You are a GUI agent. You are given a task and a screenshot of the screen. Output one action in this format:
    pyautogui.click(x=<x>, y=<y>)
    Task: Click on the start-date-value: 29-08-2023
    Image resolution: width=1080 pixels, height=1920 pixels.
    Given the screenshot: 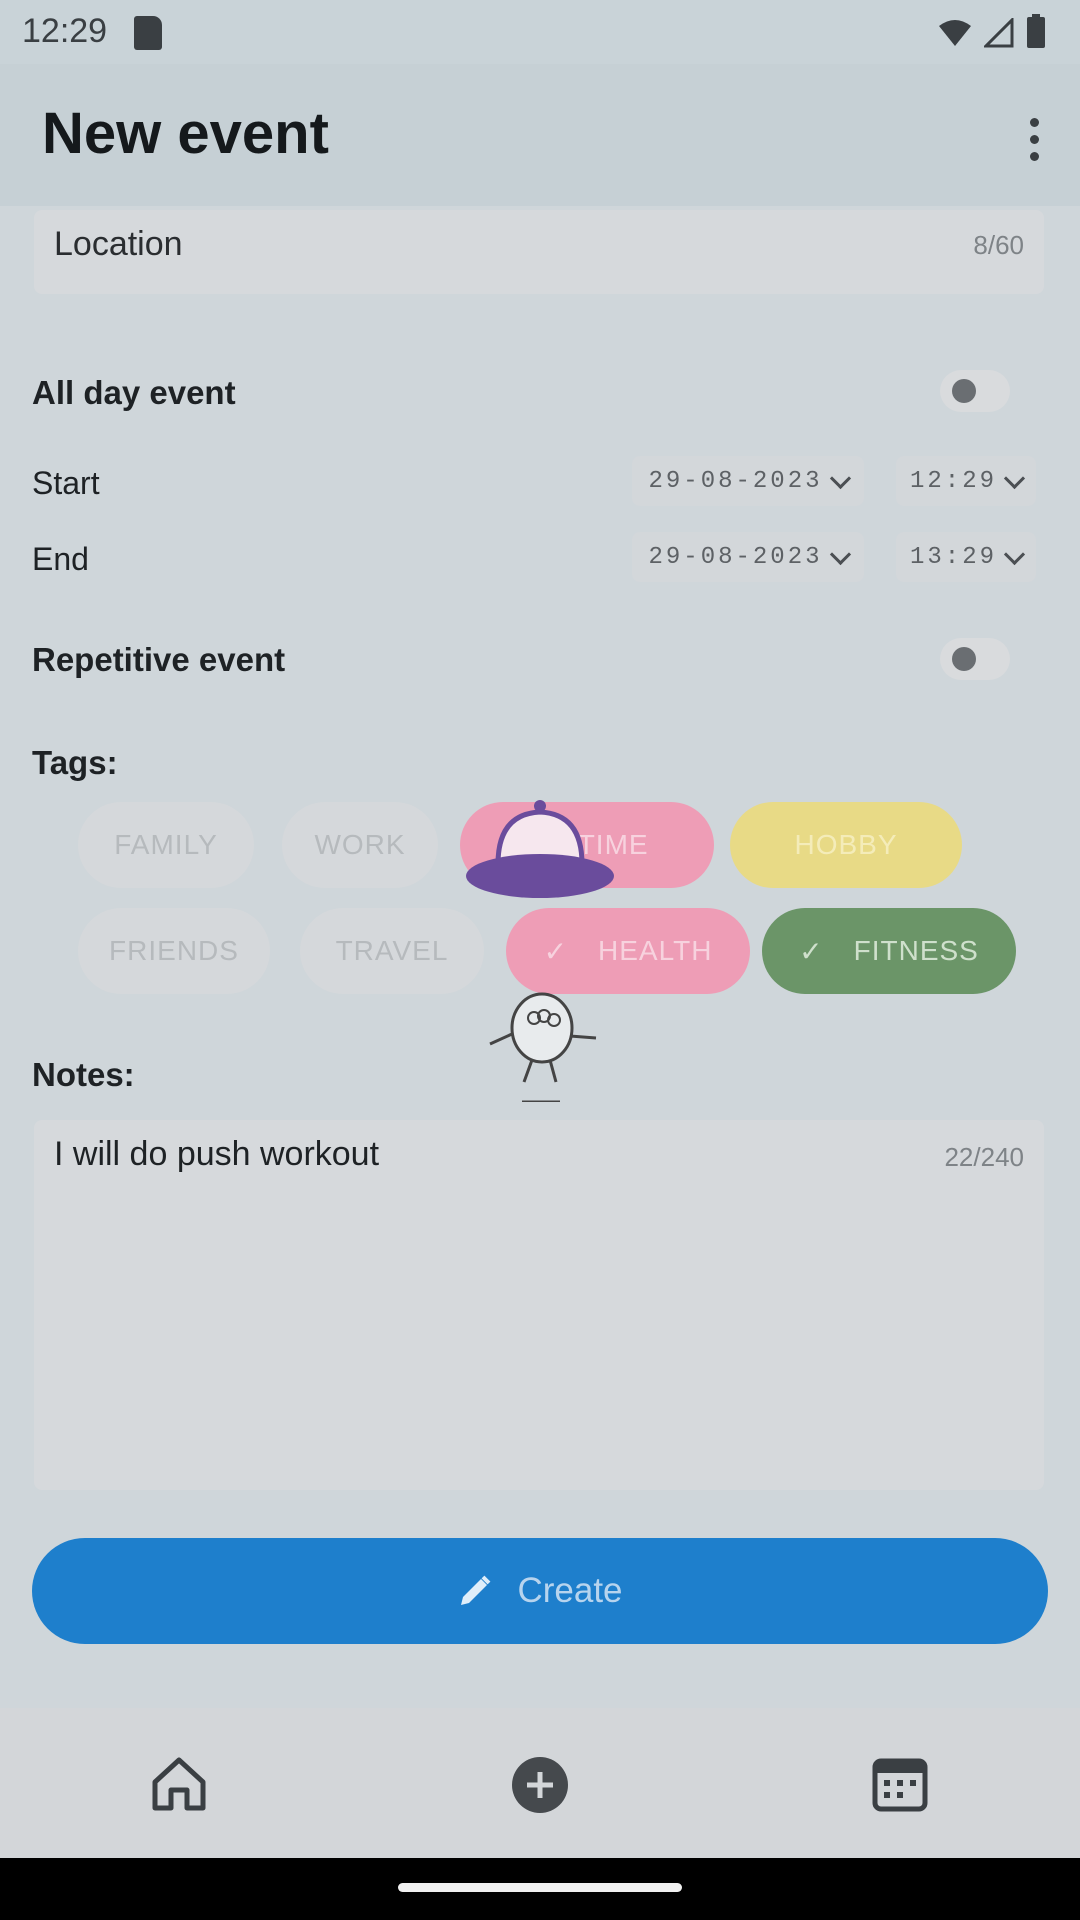 What is the action you would take?
    pyautogui.click(x=735, y=481)
    